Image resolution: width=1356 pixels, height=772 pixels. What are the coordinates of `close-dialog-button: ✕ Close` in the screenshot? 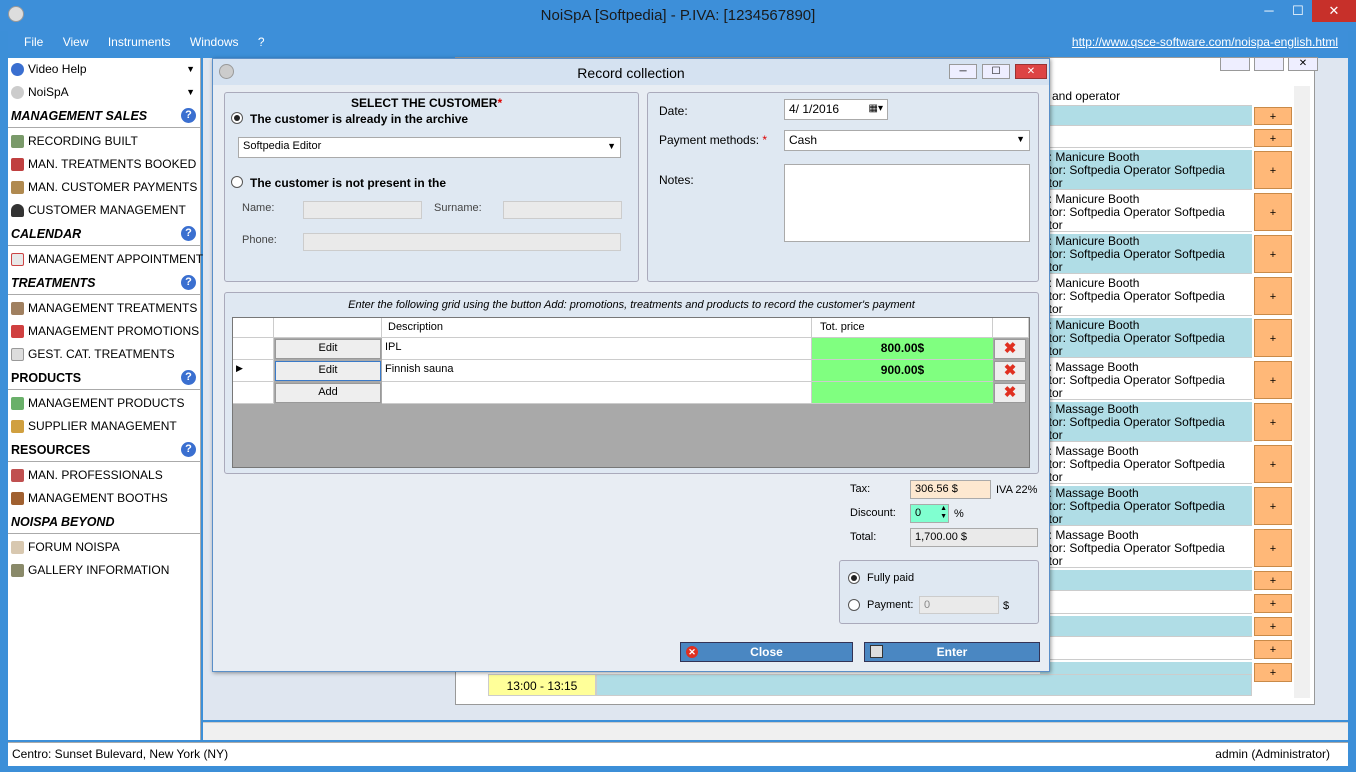 It's located at (766, 652).